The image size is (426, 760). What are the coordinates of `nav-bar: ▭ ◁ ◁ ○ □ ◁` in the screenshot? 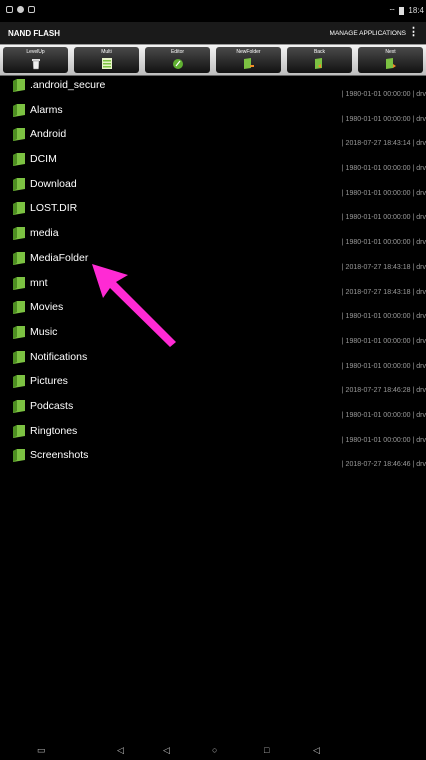 It's located at (213, 750).